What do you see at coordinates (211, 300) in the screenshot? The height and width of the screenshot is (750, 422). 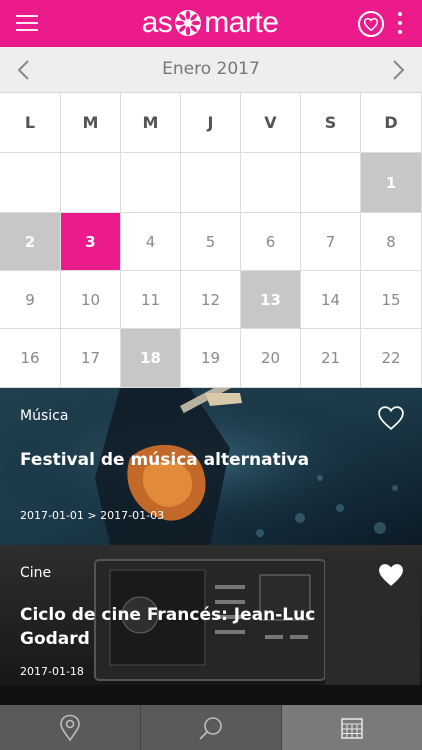 I see `calendar-day: 12` at bounding box center [211, 300].